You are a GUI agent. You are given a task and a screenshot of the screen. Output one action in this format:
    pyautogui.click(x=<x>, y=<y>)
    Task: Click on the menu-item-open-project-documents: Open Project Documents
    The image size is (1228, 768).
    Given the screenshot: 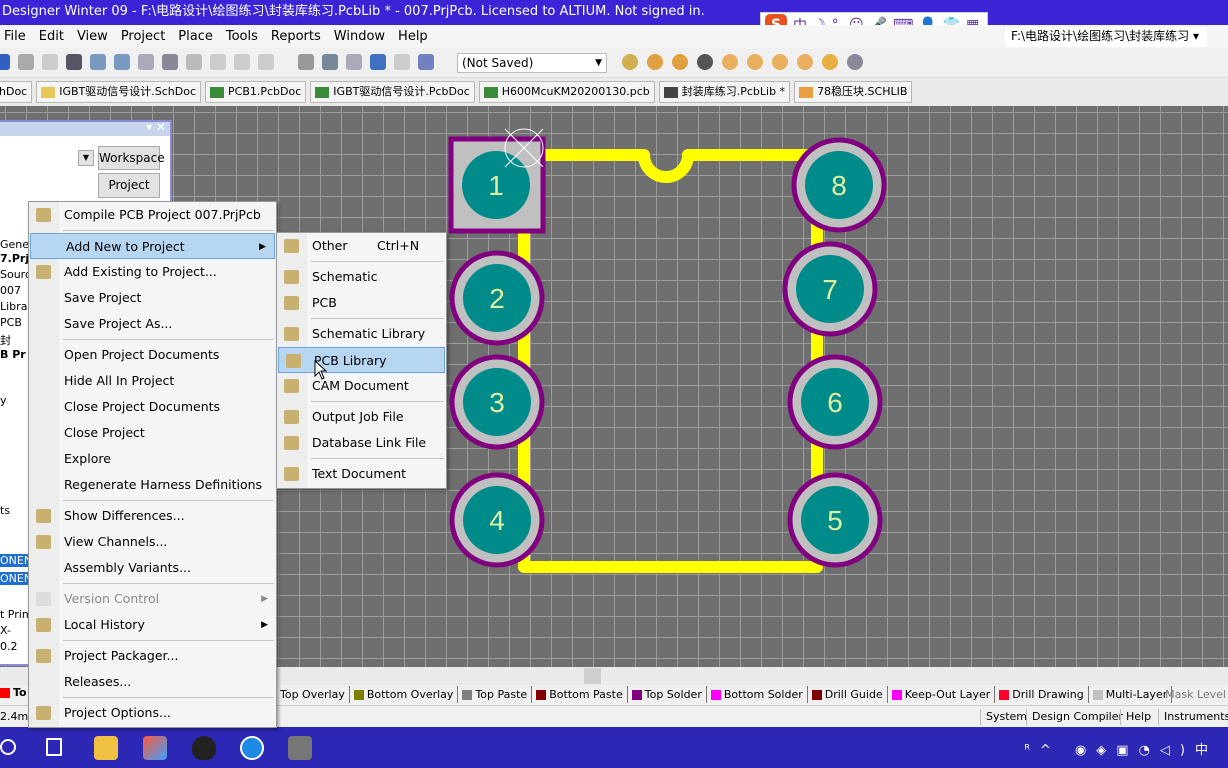 What is the action you would take?
    pyautogui.click(x=152, y=355)
    